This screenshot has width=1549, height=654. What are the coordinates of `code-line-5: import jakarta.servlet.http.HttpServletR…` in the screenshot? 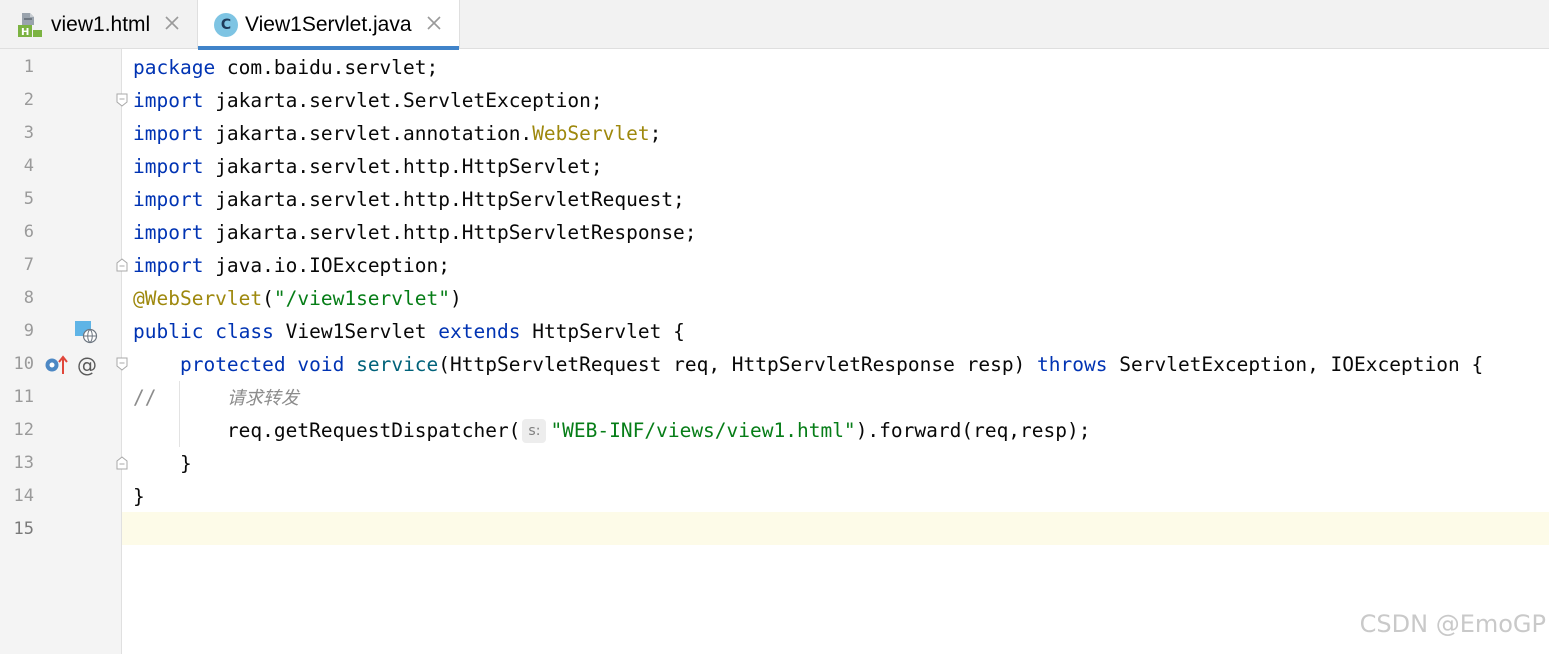 It's located at (409, 199).